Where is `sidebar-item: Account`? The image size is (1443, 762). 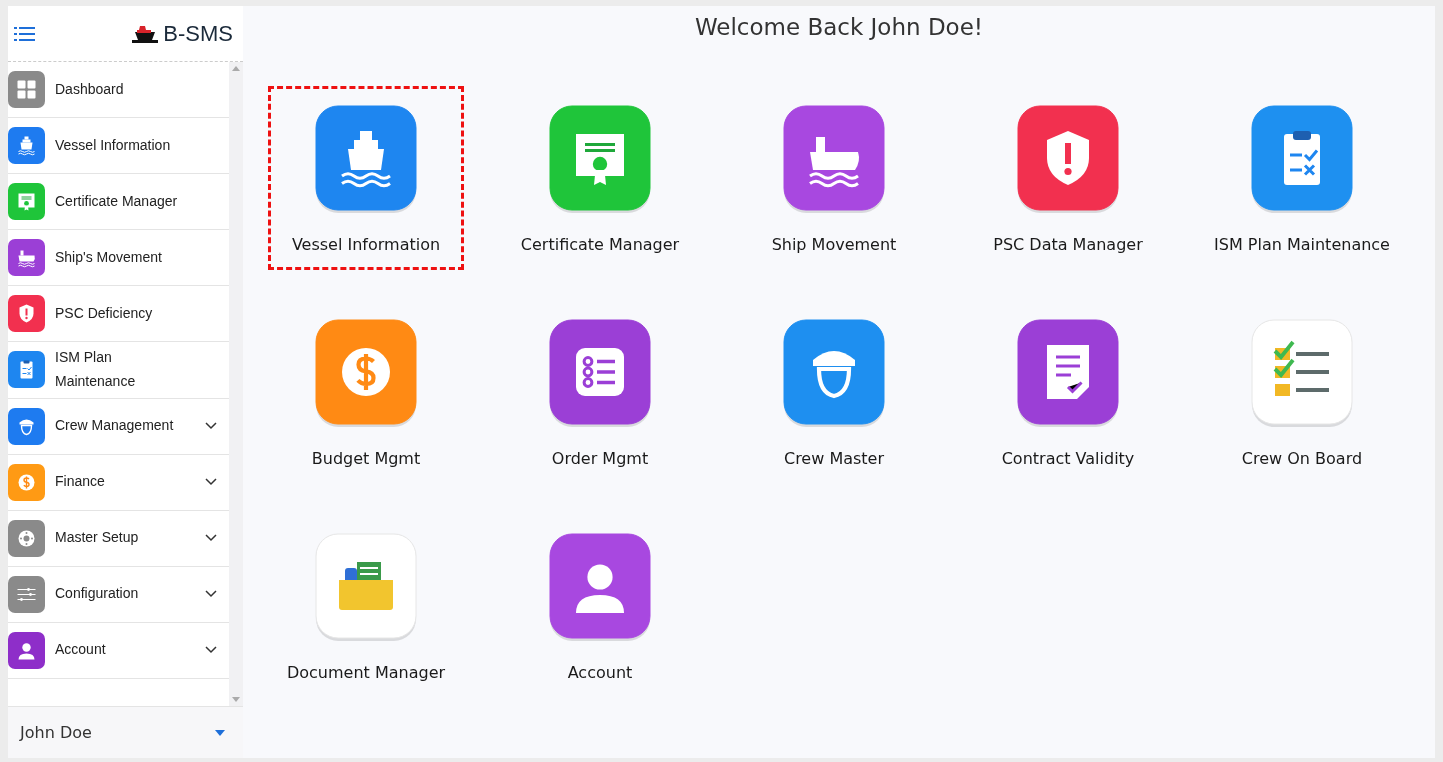
sidebar-item: Account is located at coordinates (118, 650).